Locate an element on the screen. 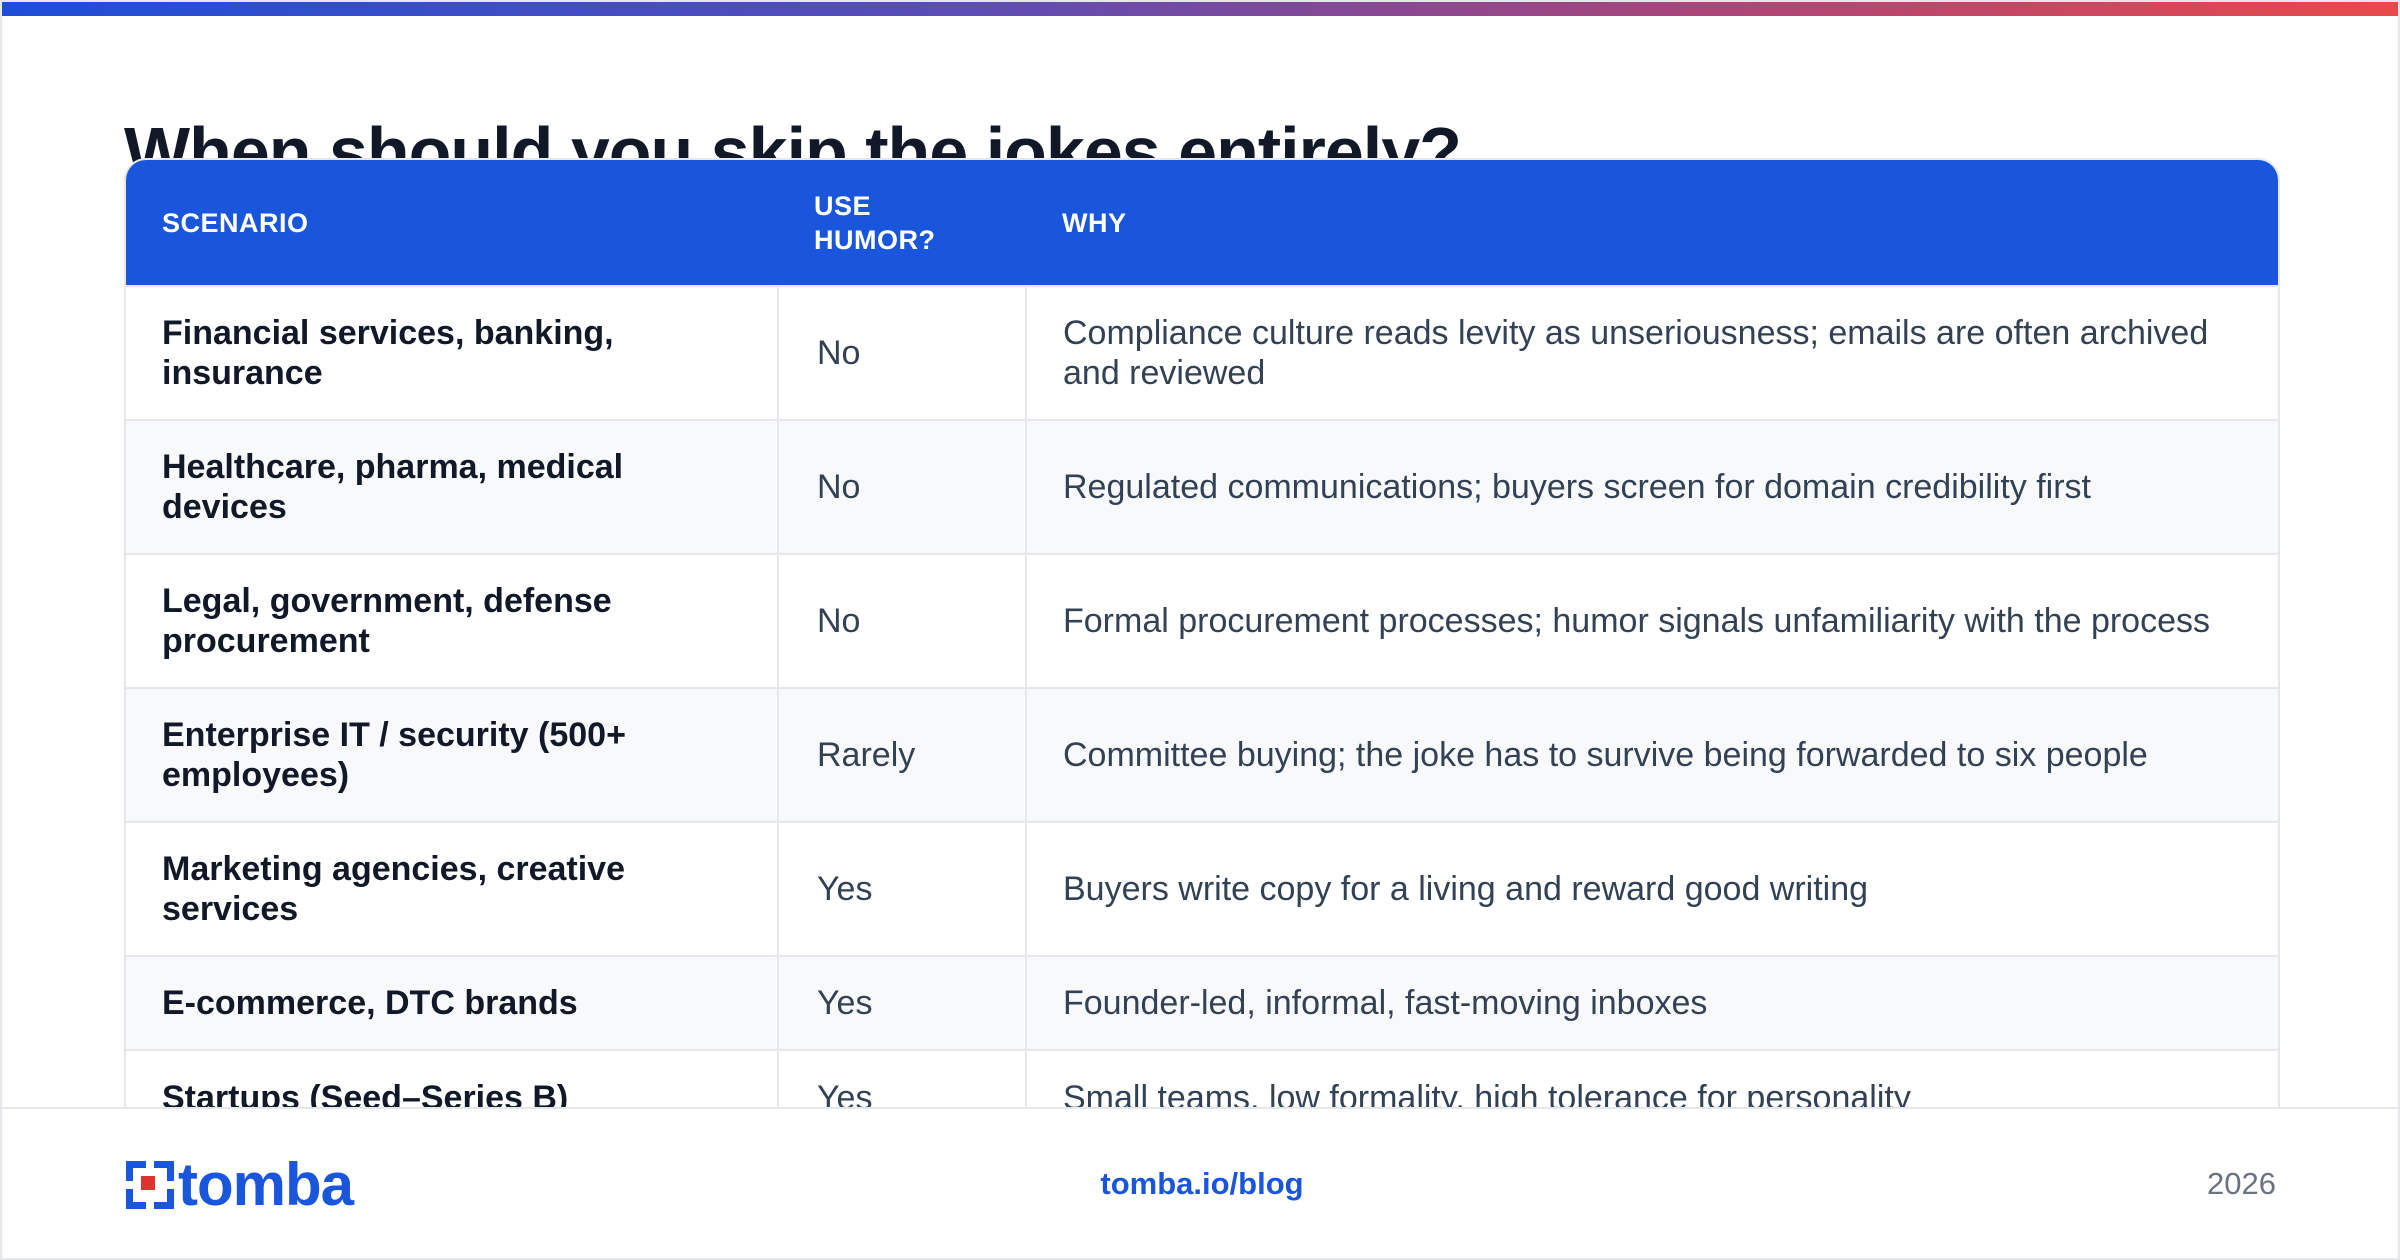 The height and width of the screenshot is (1260, 2400). cell-scenario: Marketing agencies, creative services is located at coordinates (452, 888).